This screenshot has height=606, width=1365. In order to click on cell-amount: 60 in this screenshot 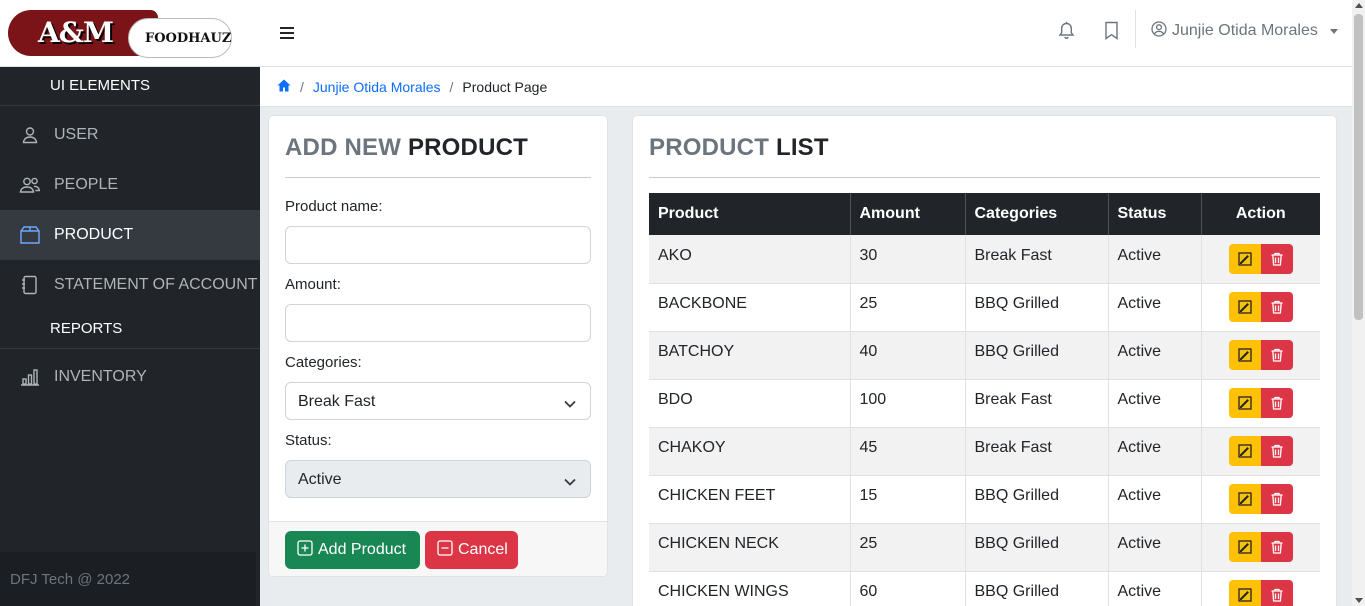, I will do `click(908, 588)`.